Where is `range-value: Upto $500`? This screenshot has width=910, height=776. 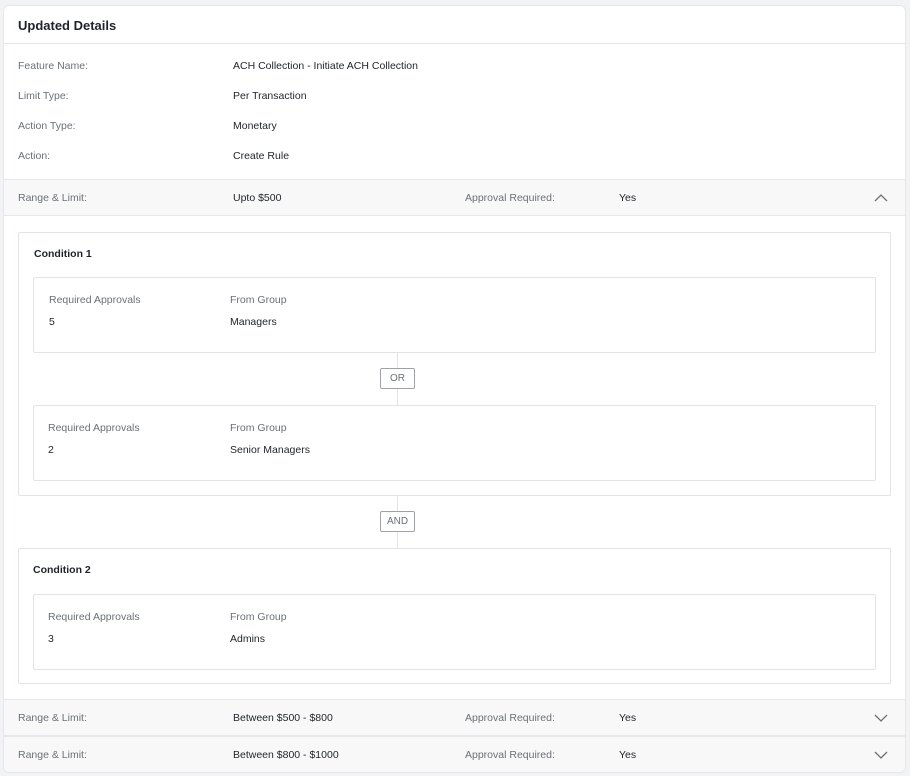 range-value: Upto $500 is located at coordinates (257, 197).